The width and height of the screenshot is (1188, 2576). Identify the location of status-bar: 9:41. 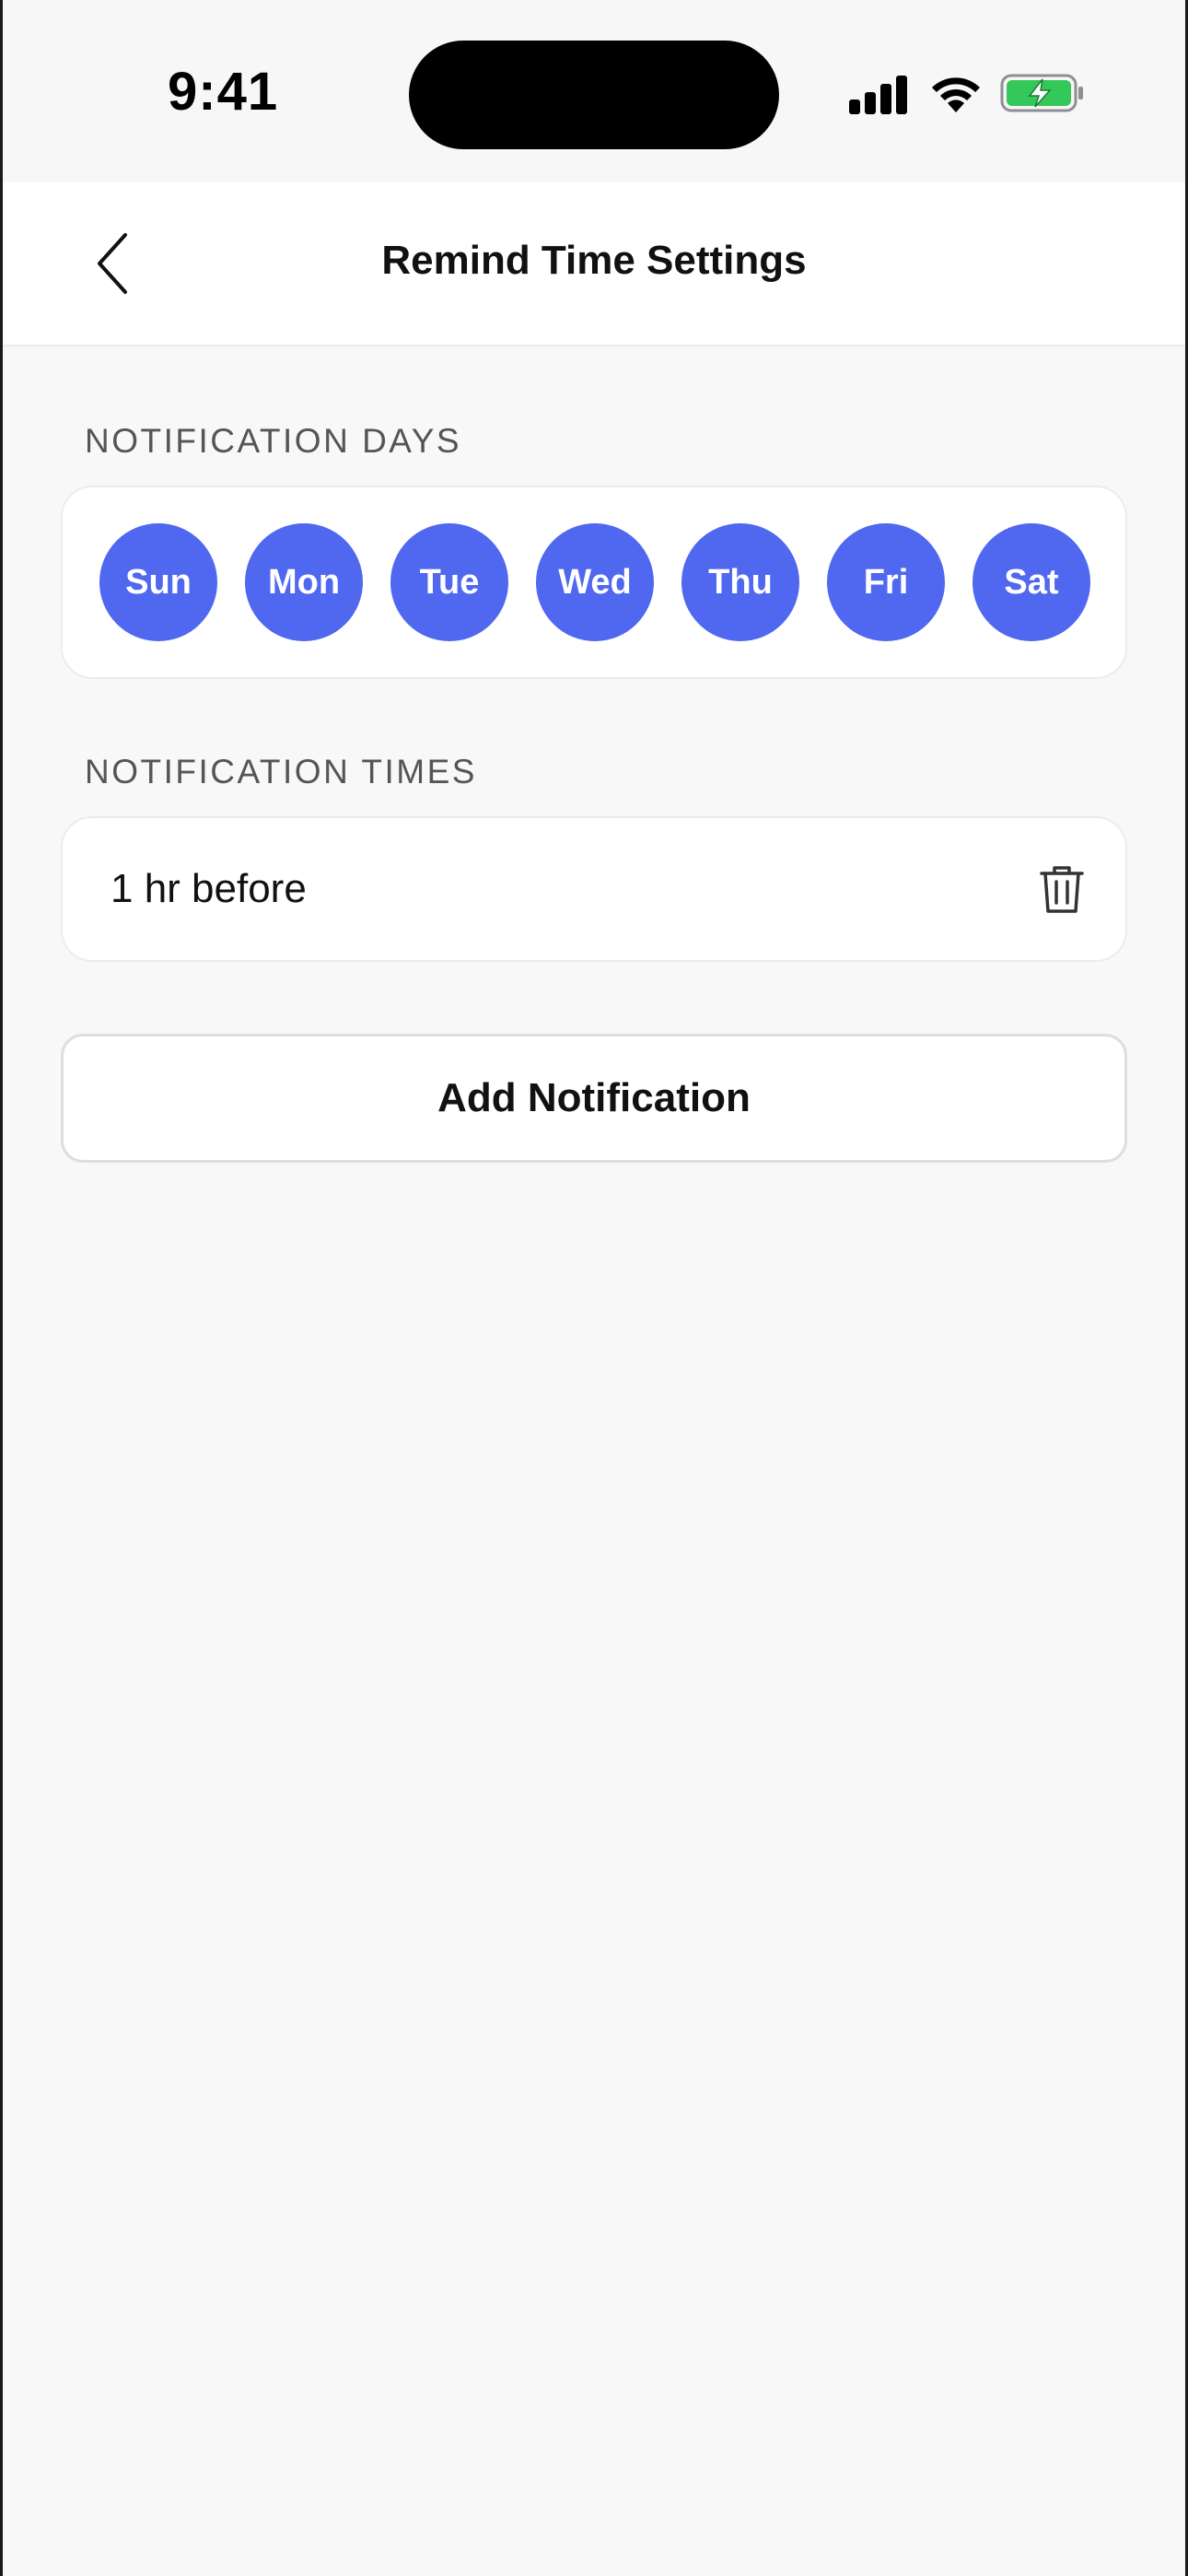
(594, 91).